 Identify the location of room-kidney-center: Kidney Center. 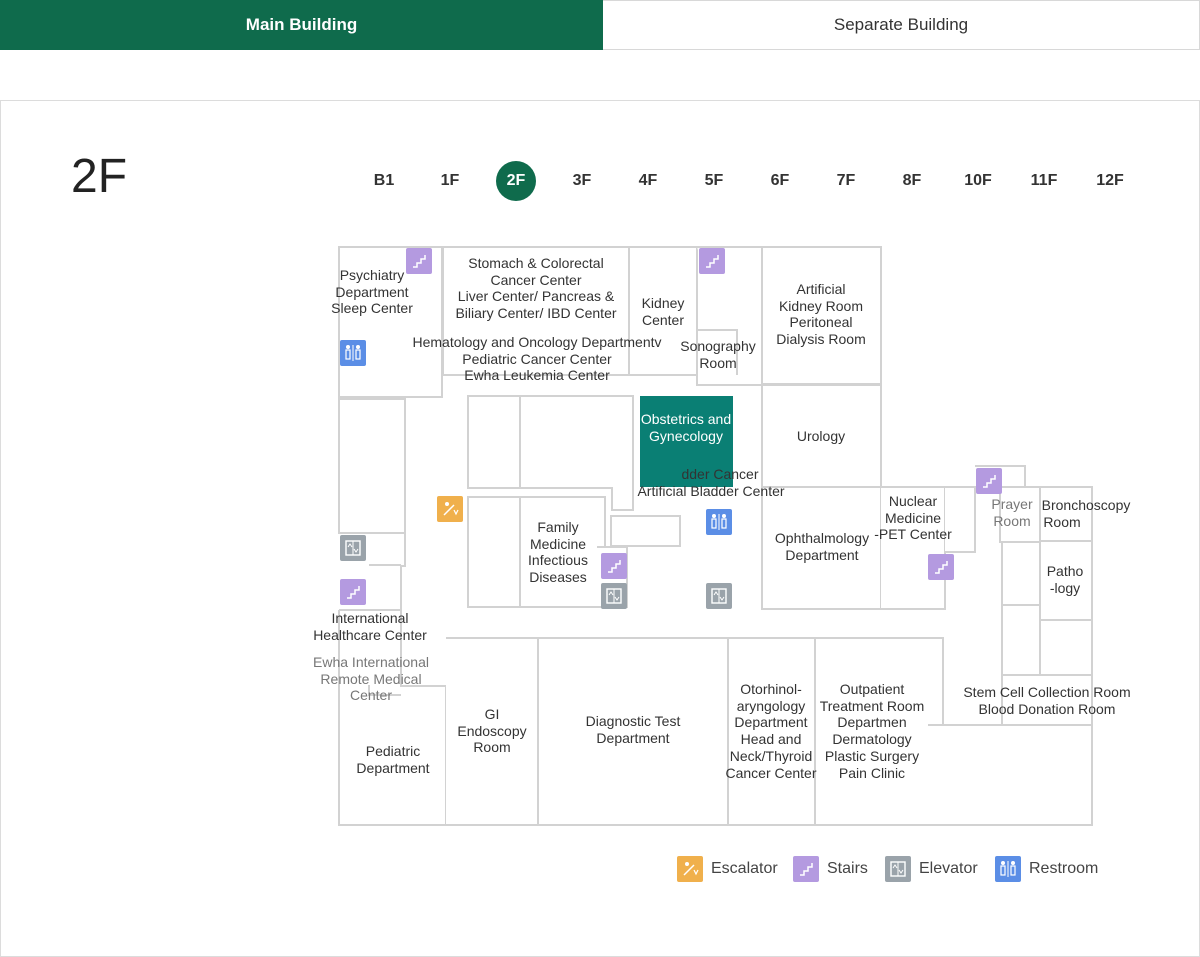
(663, 311).